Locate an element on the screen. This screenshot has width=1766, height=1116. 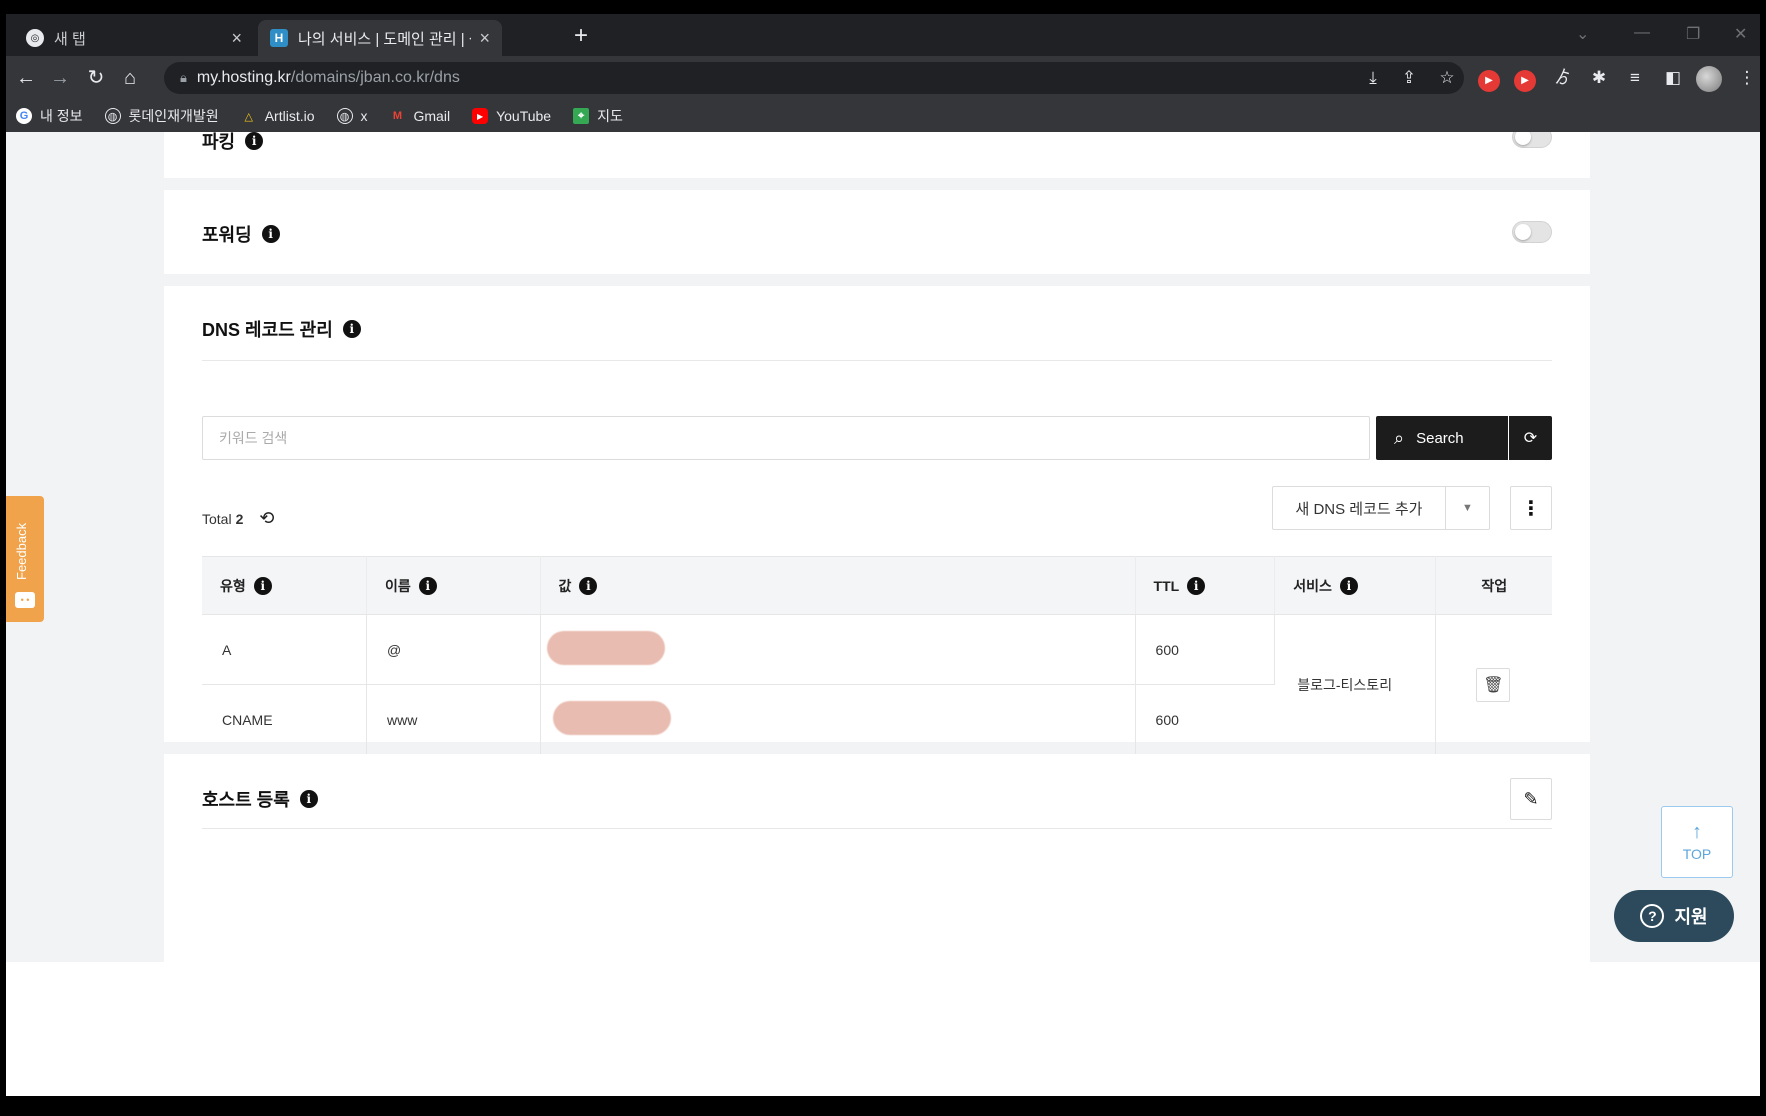
column-header-value: 값i is located at coordinates (838, 585).